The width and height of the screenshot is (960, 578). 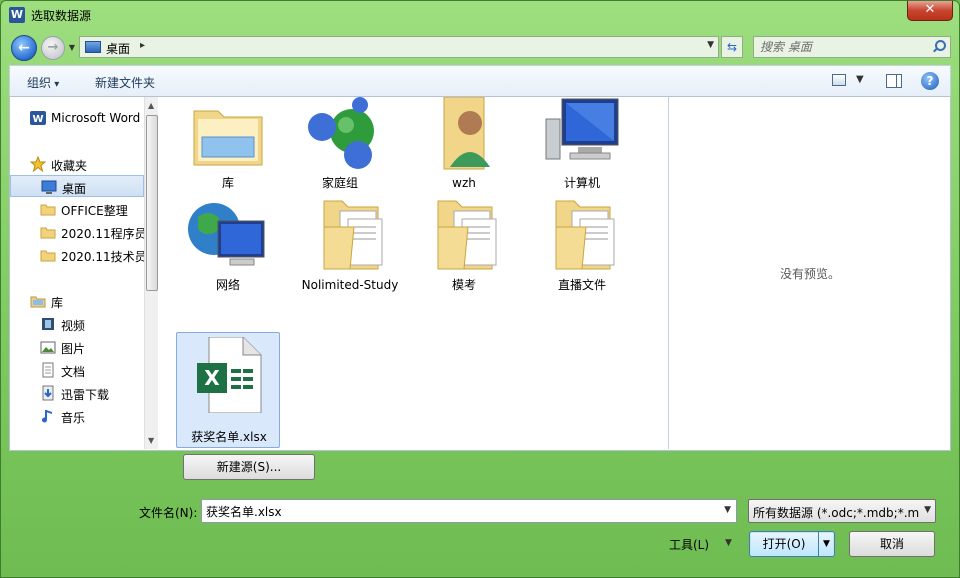 What do you see at coordinates (118, 48) in the screenshot?
I see `address-location: 桌面` at bounding box center [118, 48].